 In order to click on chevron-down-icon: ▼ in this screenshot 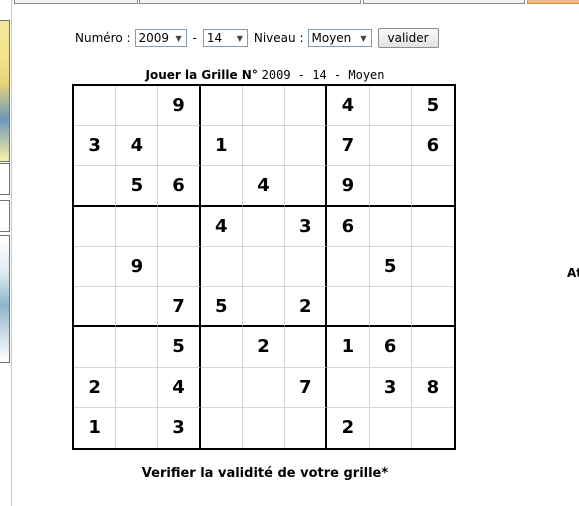, I will do `click(363, 38)`.